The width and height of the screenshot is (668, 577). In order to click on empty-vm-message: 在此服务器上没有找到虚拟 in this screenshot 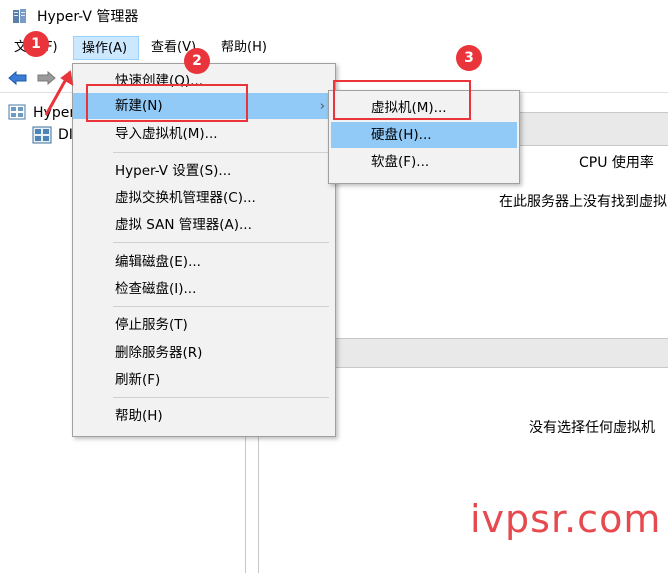, I will do `click(583, 202)`.